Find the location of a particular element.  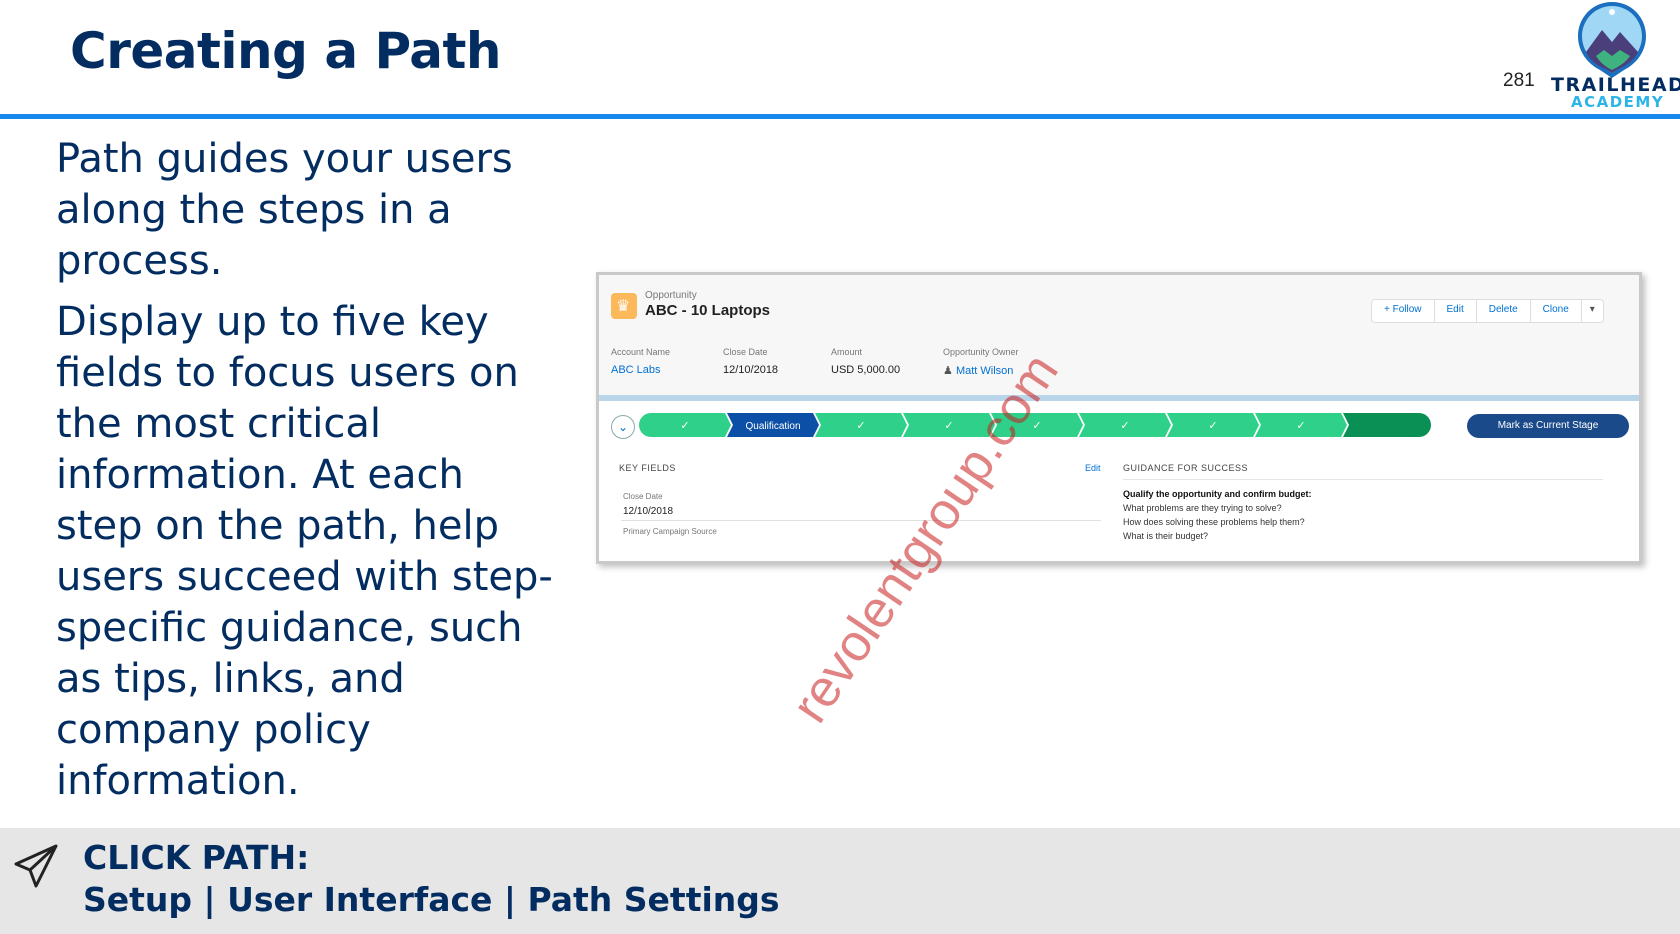

click-path-value: Setup | User Interface | Path Settings is located at coordinates (431, 899).